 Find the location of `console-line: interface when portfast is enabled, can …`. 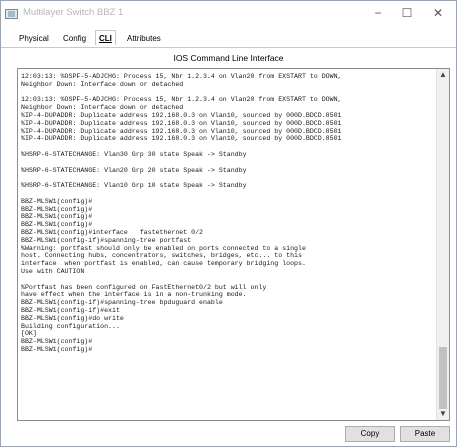

console-line: interface when portfast is enabled, can … is located at coordinates (163, 264).